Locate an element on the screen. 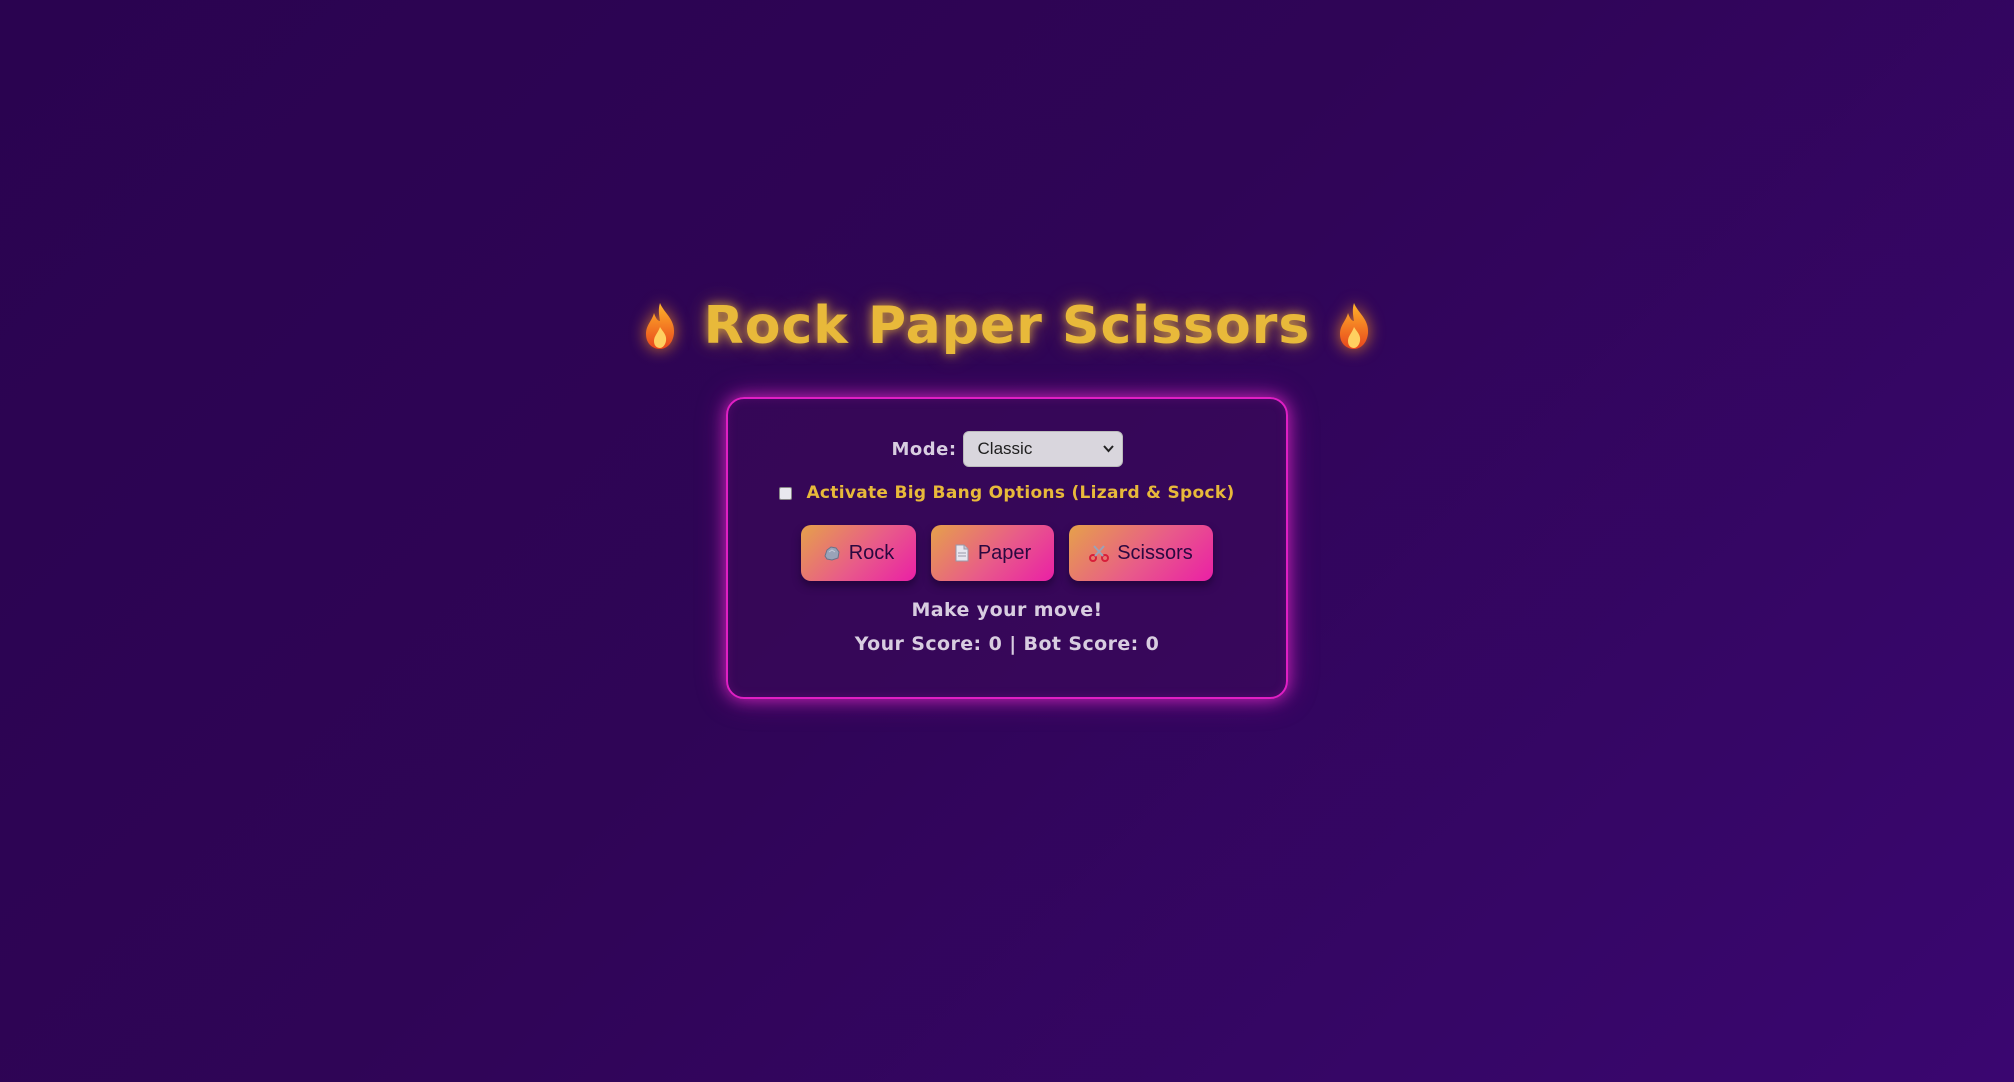  paper-button-label: Paper is located at coordinates (1004, 552).